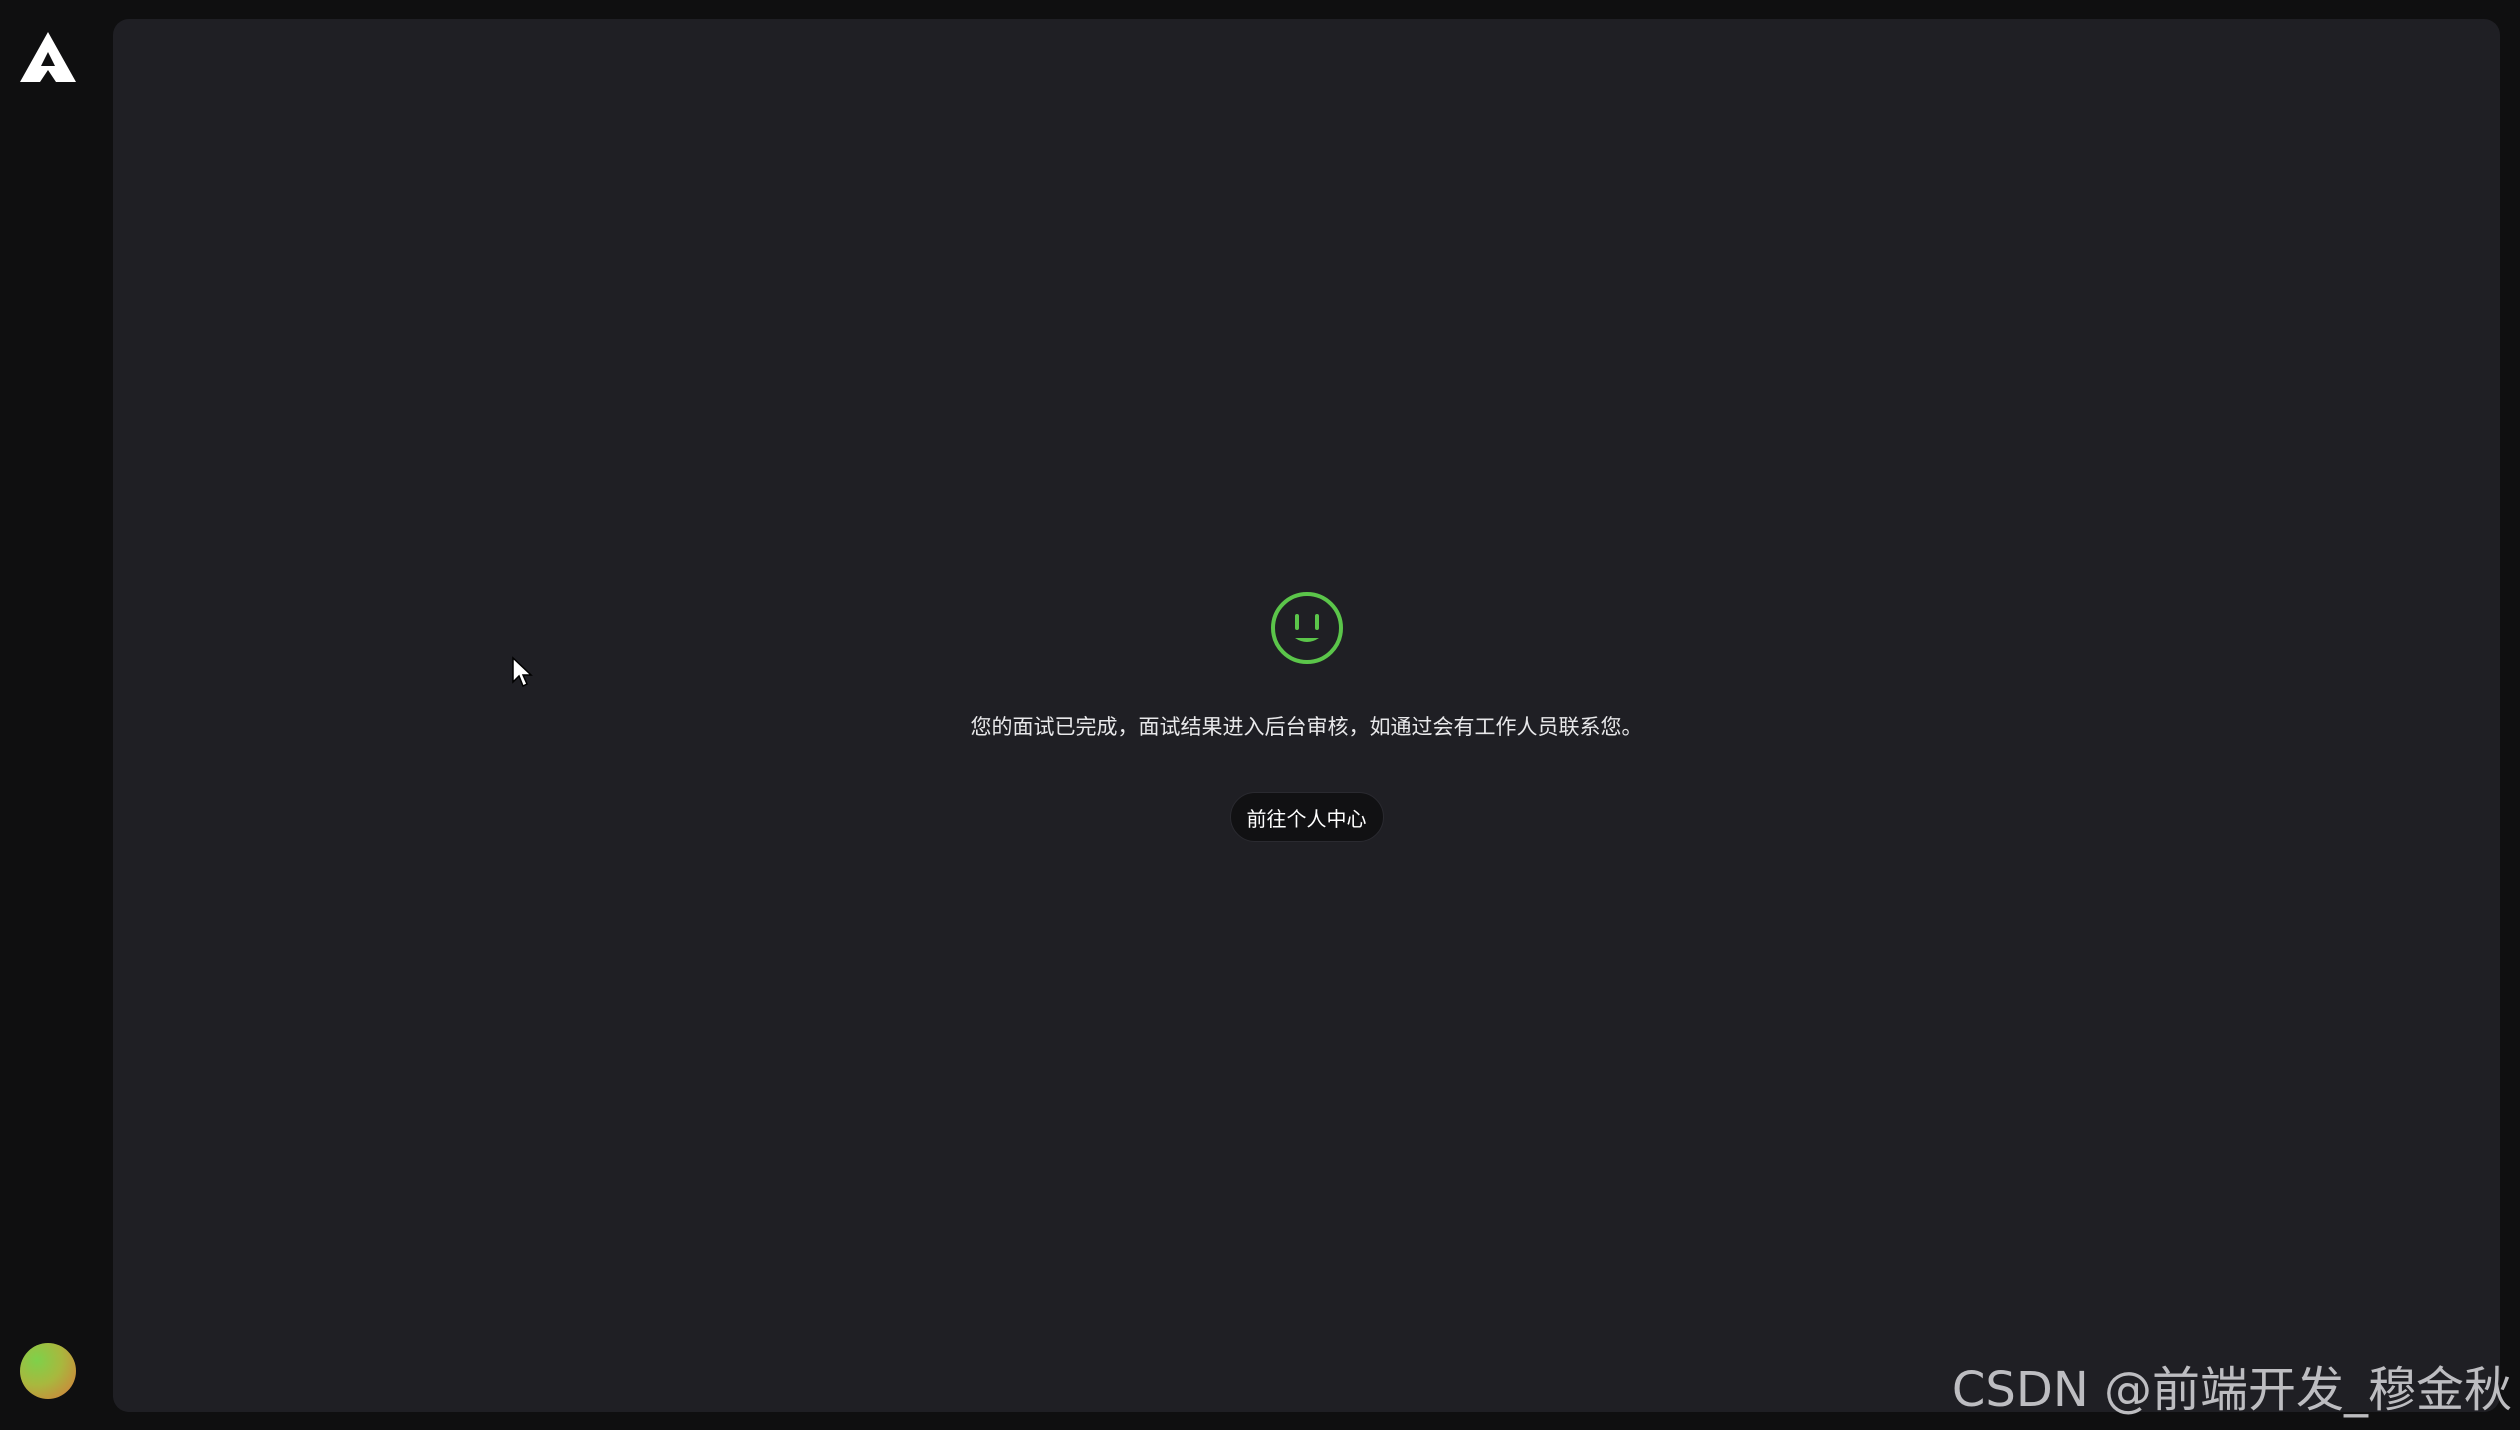 The height and width of the screenshot is (1430, 2520). Describe the element at coordinates (2231, 1390) in the screenshot. I see `watermark: CSDN @前端开发_穆金秋` at that location.